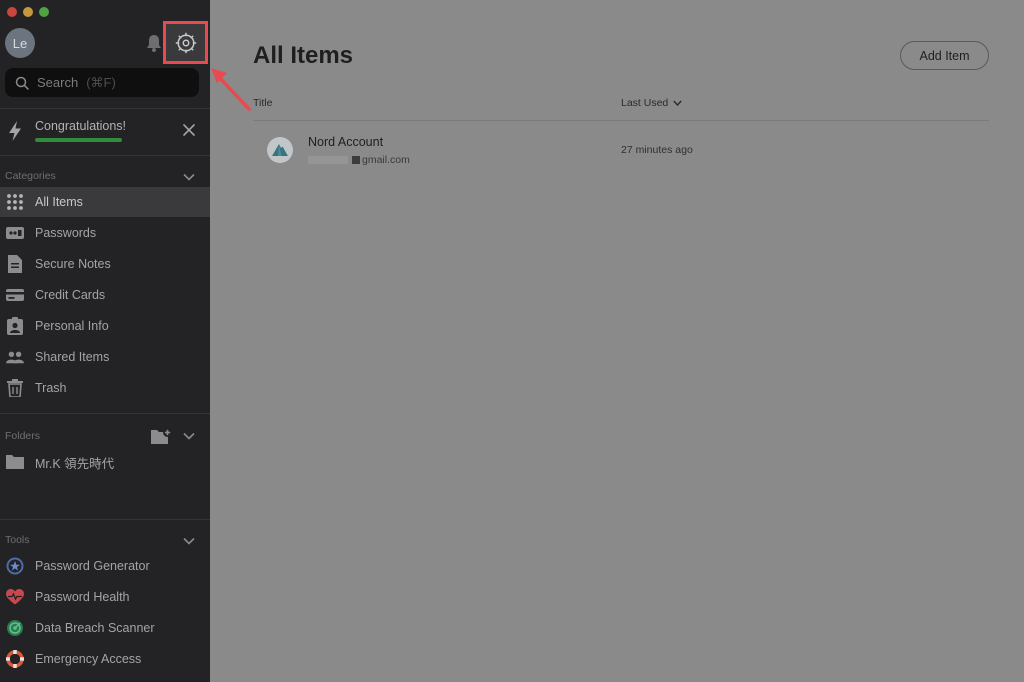 This screenshot has height=682, width=1024. What do you see at coordinates (12, 12) in the screenshot?
I see `close-window-button` at bounding box center [12, 12].